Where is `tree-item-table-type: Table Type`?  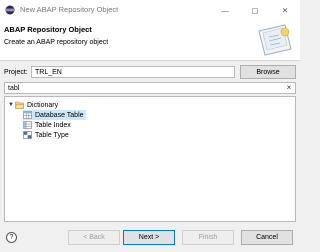 tree-item-table-type: Table Type is located at coordinates (46, 135).